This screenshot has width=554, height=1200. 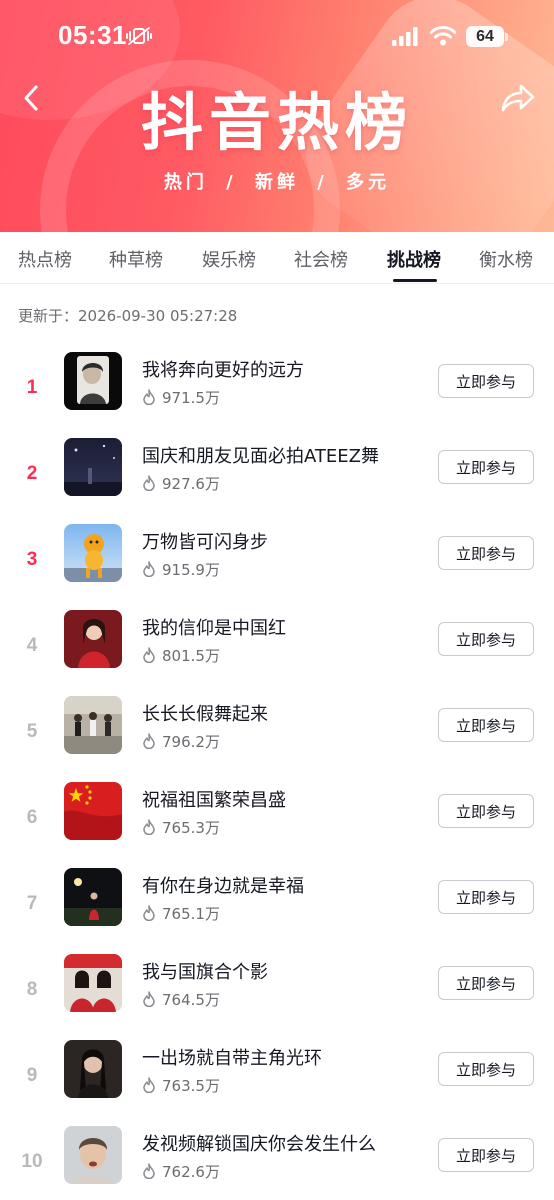 What do you see at coordinates (205, 713) in the screenshot?
I see `challenge-title: 长长长假舞起来` at bounding box center [205, 713].